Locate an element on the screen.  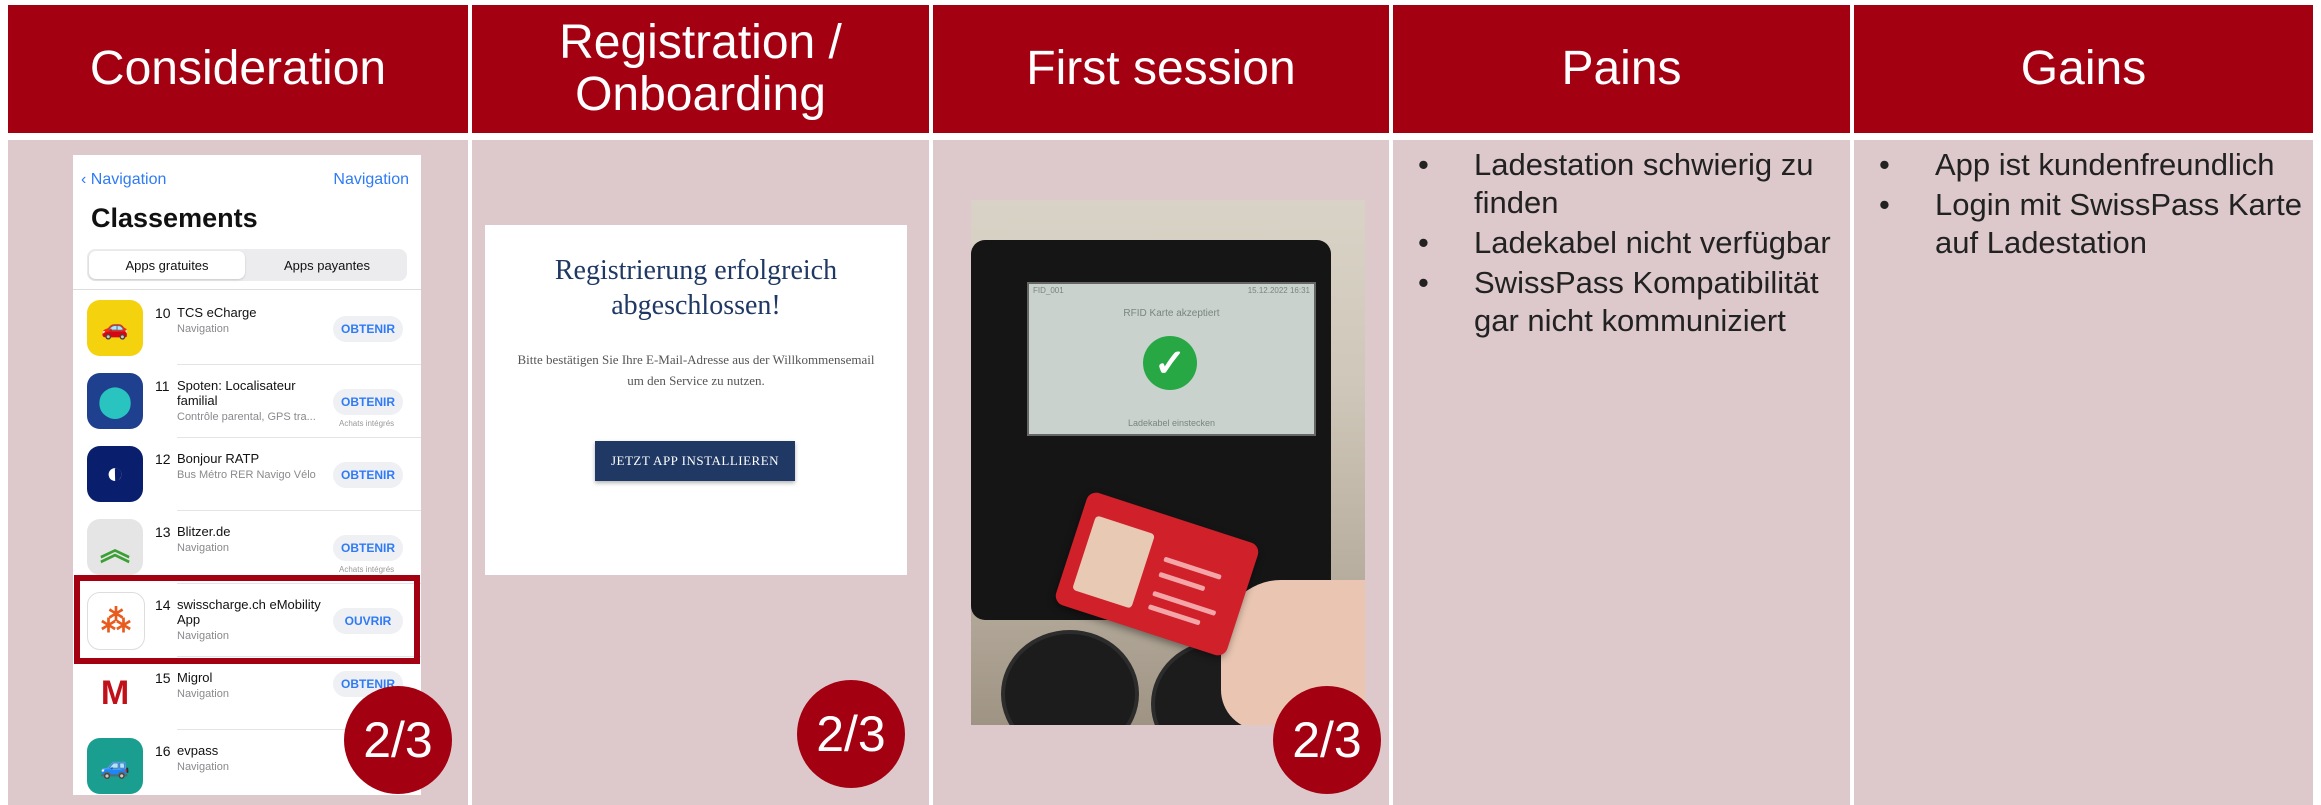
gain-item: App ist kundenfreundlich is located at coordinates (2082, 165).